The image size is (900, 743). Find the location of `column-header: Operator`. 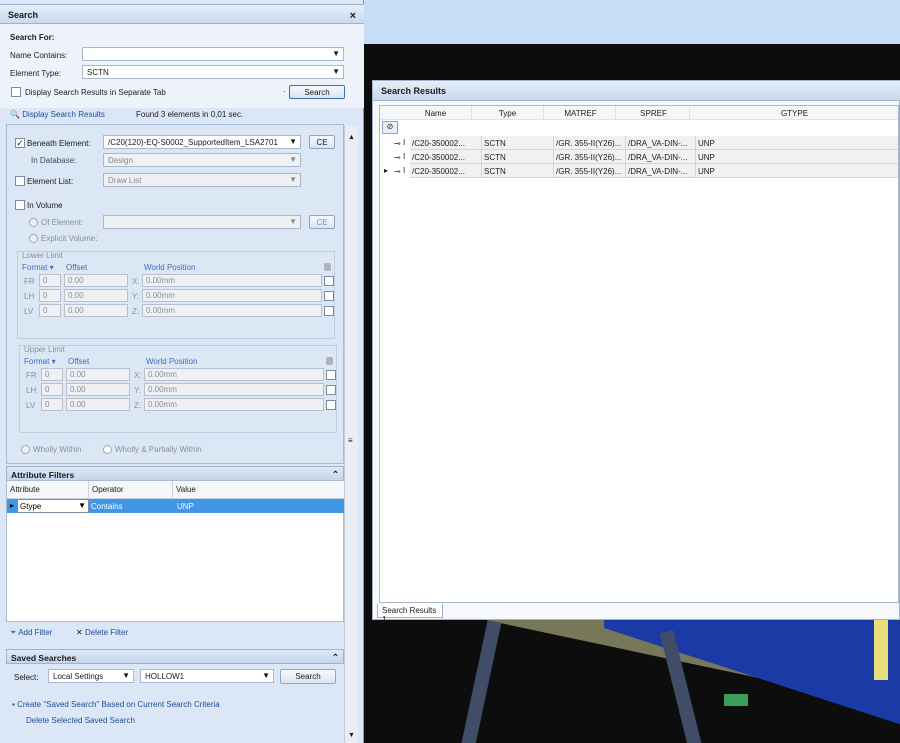

column-header: Operator is located at coordinates (131, 490).